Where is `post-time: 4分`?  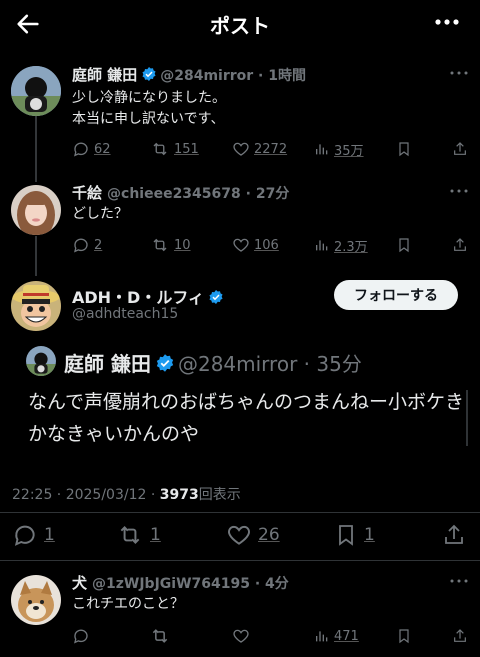
post-time: 4分 is located at coordinates (277, 584).